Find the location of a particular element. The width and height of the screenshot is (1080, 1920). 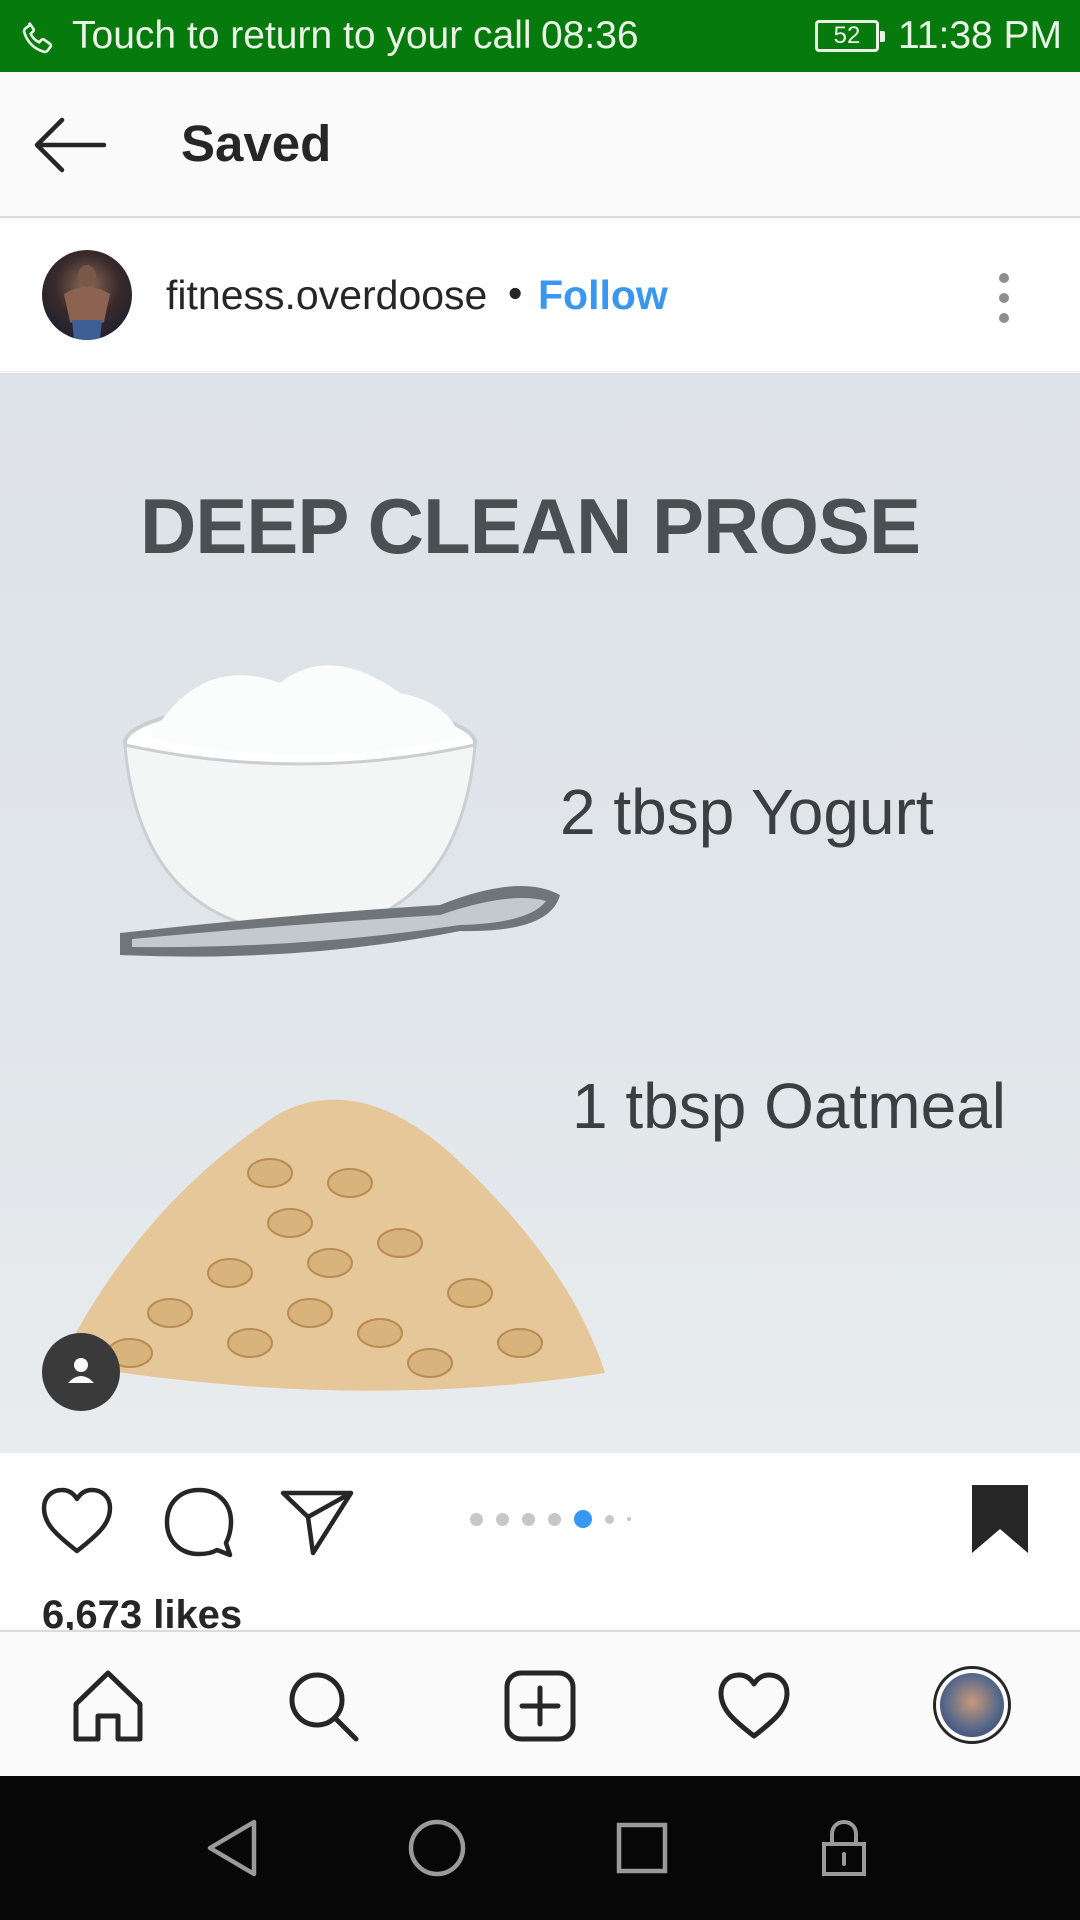

system-back-icon is located at coordinates (234, 1848).